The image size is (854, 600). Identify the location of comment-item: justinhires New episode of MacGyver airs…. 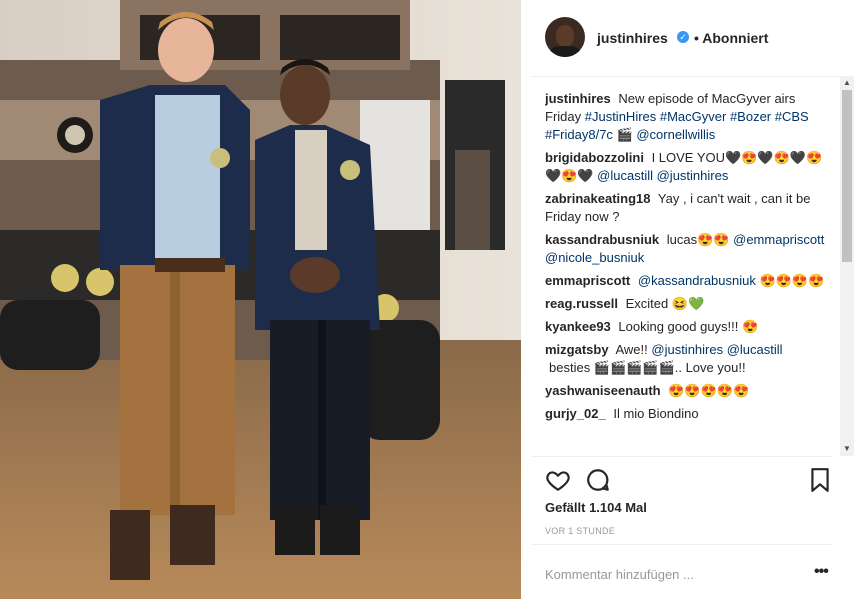
(690, 117).